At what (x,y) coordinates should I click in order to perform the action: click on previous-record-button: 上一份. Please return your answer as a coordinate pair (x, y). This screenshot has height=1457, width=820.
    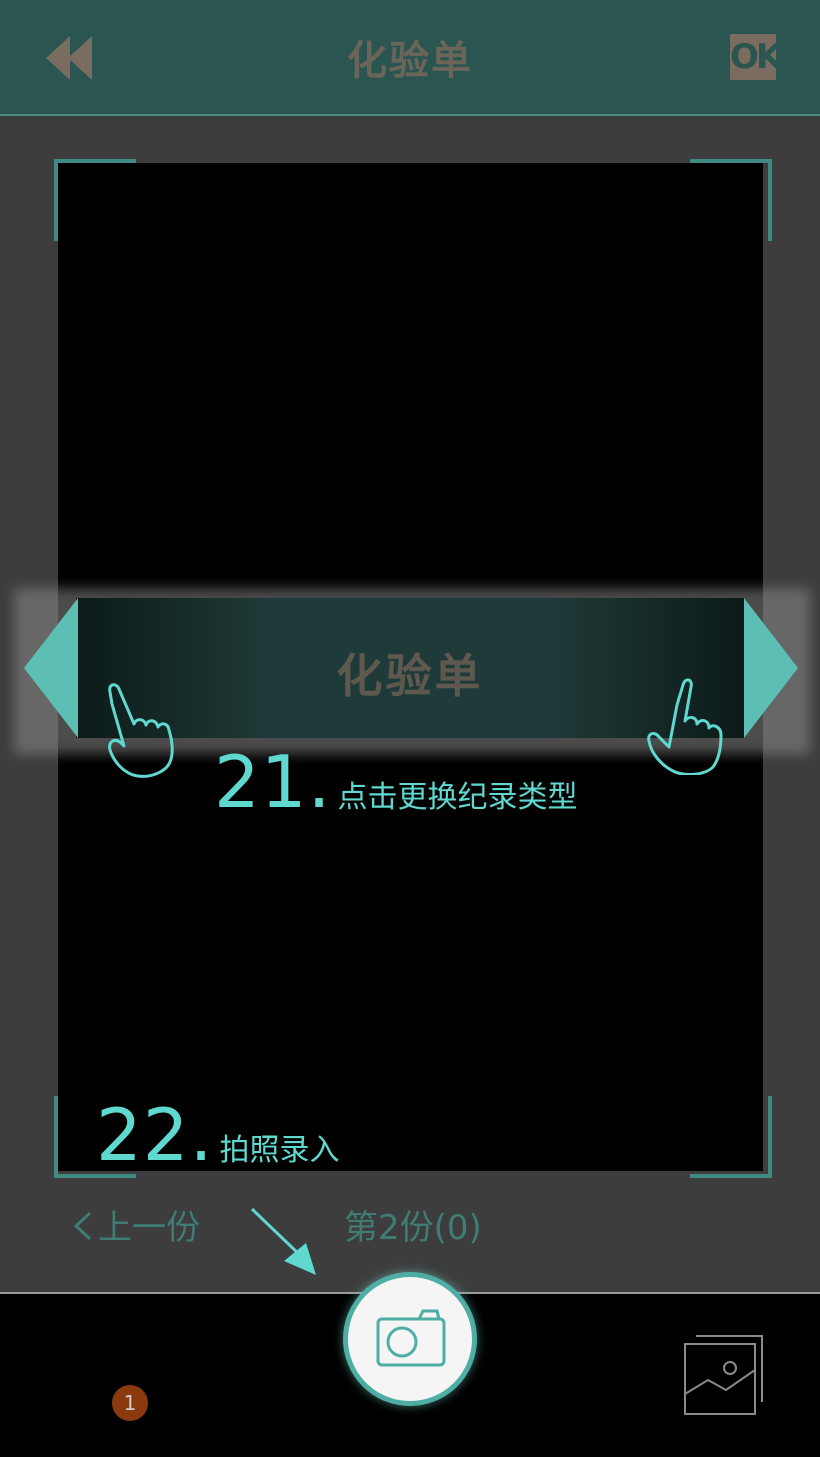
    Looking at the image, I should click on (136, 1224).